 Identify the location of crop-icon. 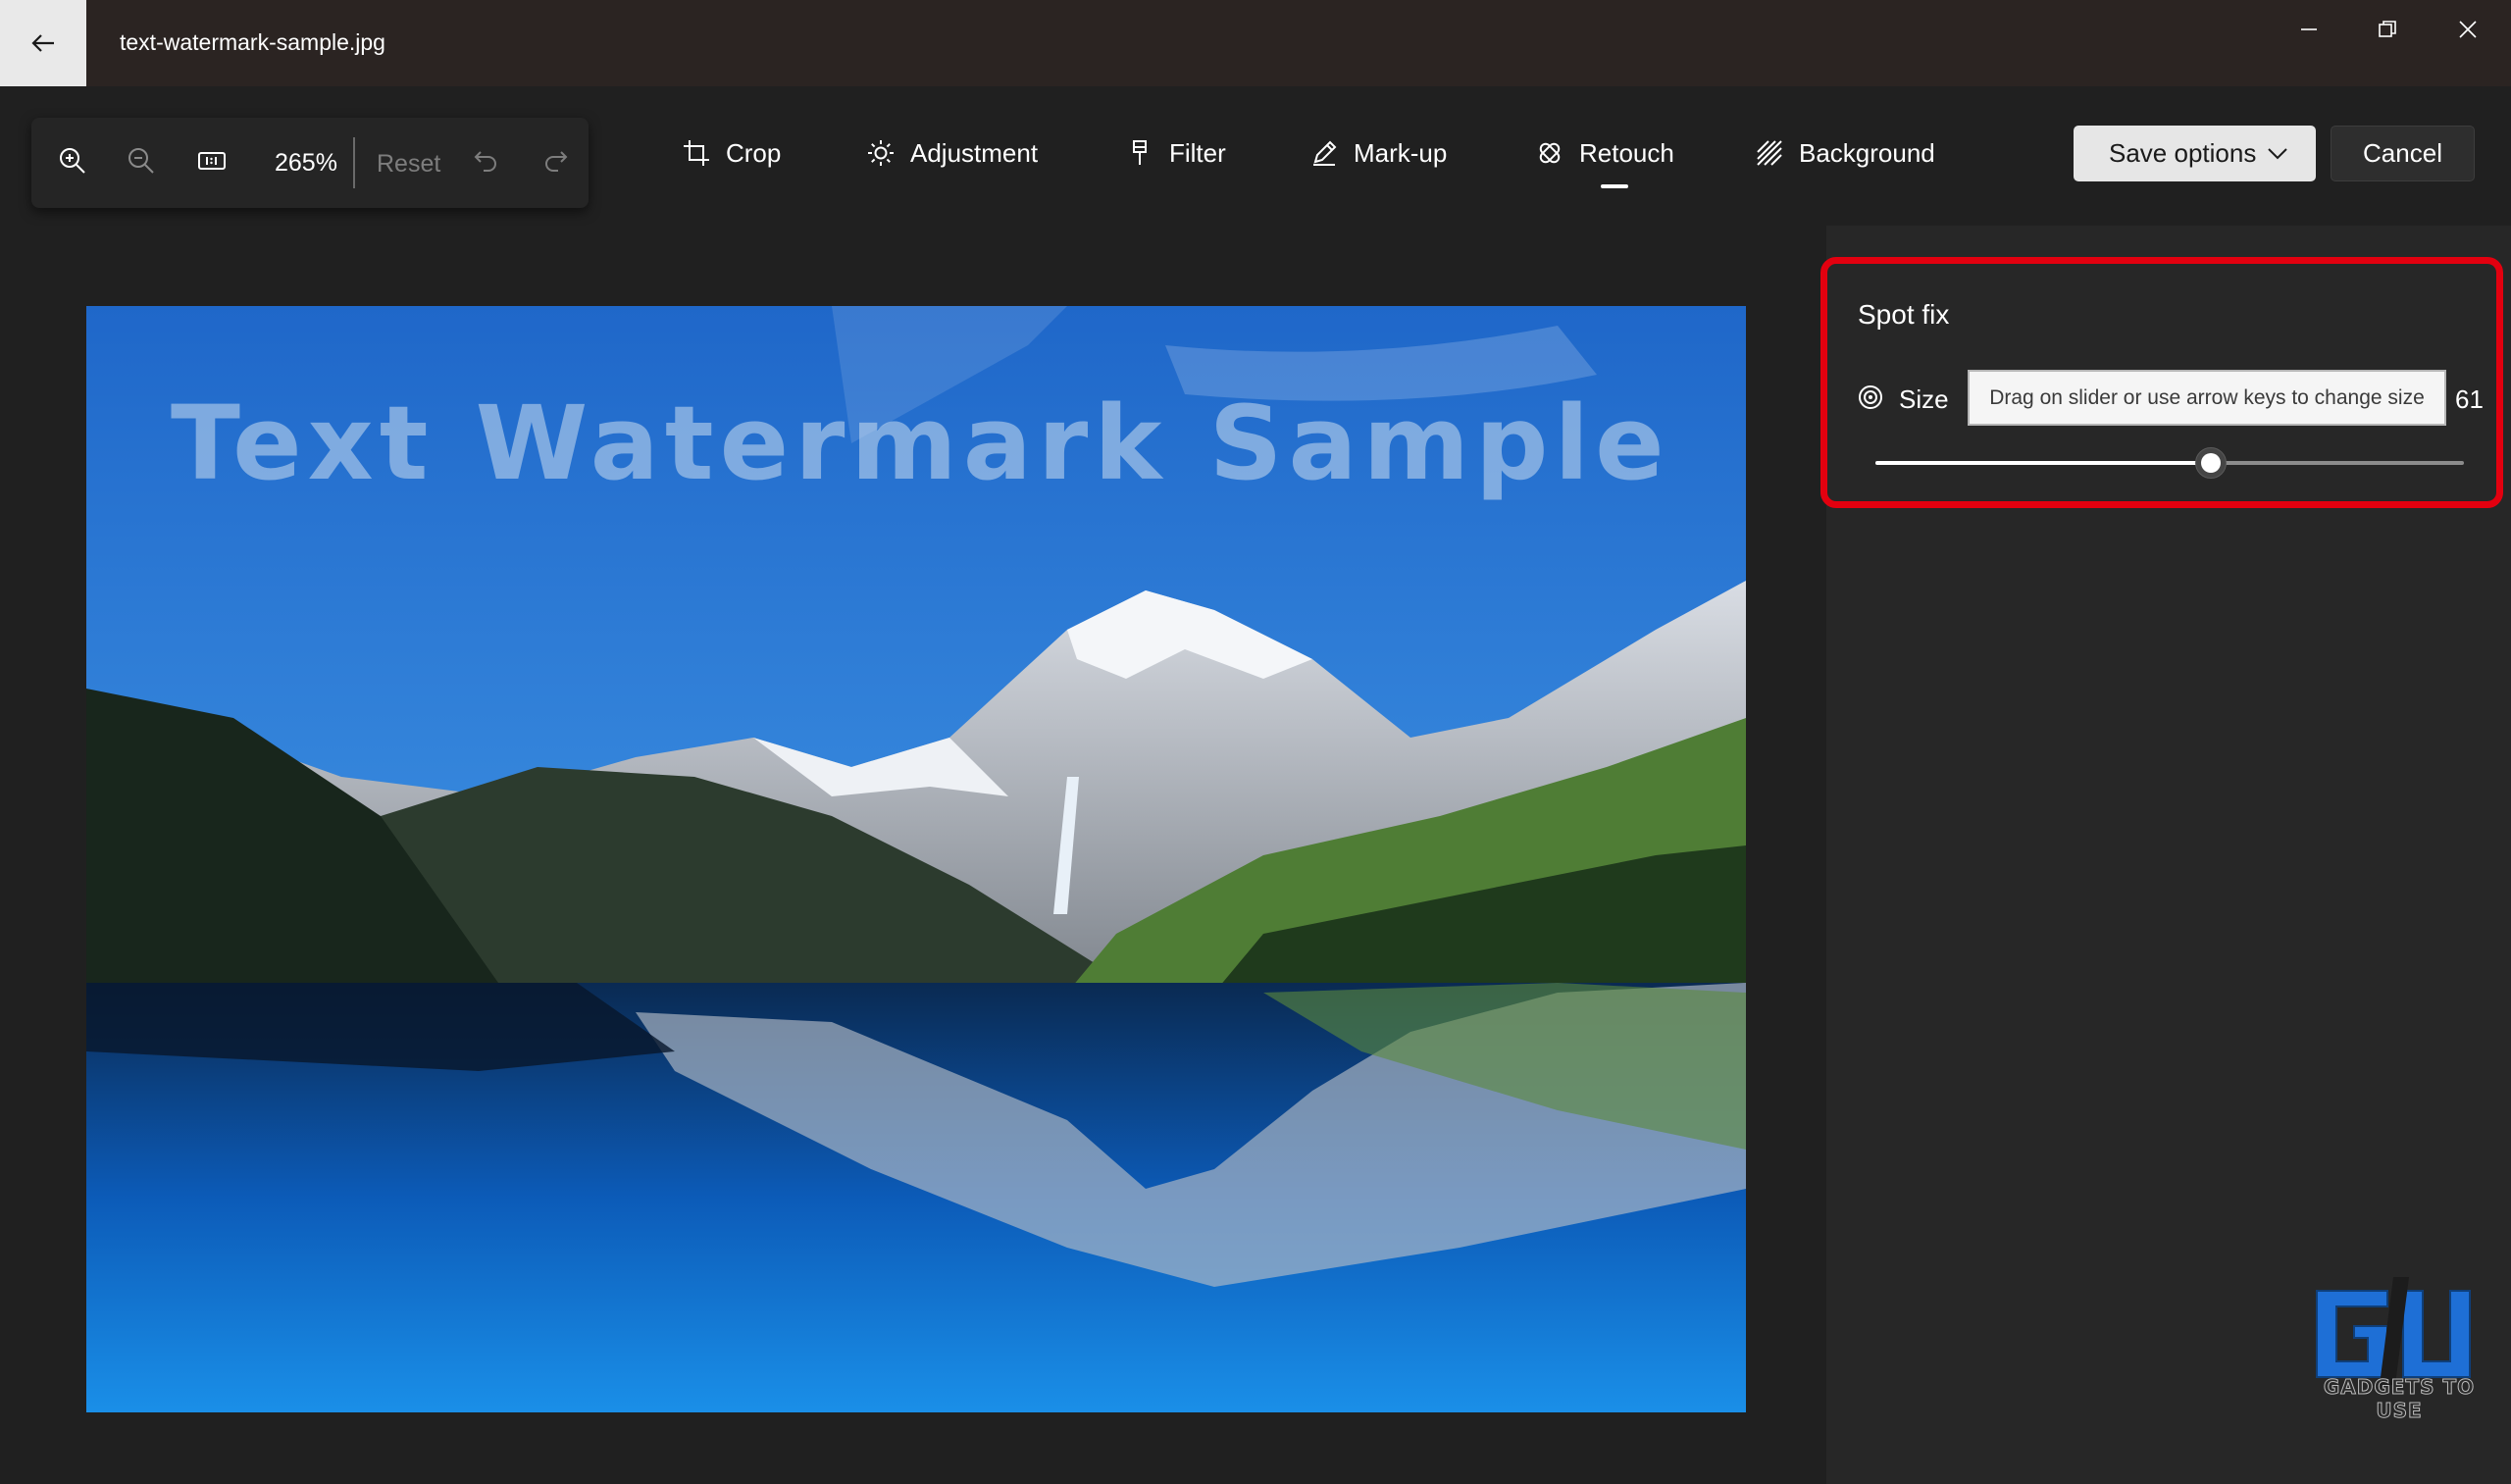
(696, 153).